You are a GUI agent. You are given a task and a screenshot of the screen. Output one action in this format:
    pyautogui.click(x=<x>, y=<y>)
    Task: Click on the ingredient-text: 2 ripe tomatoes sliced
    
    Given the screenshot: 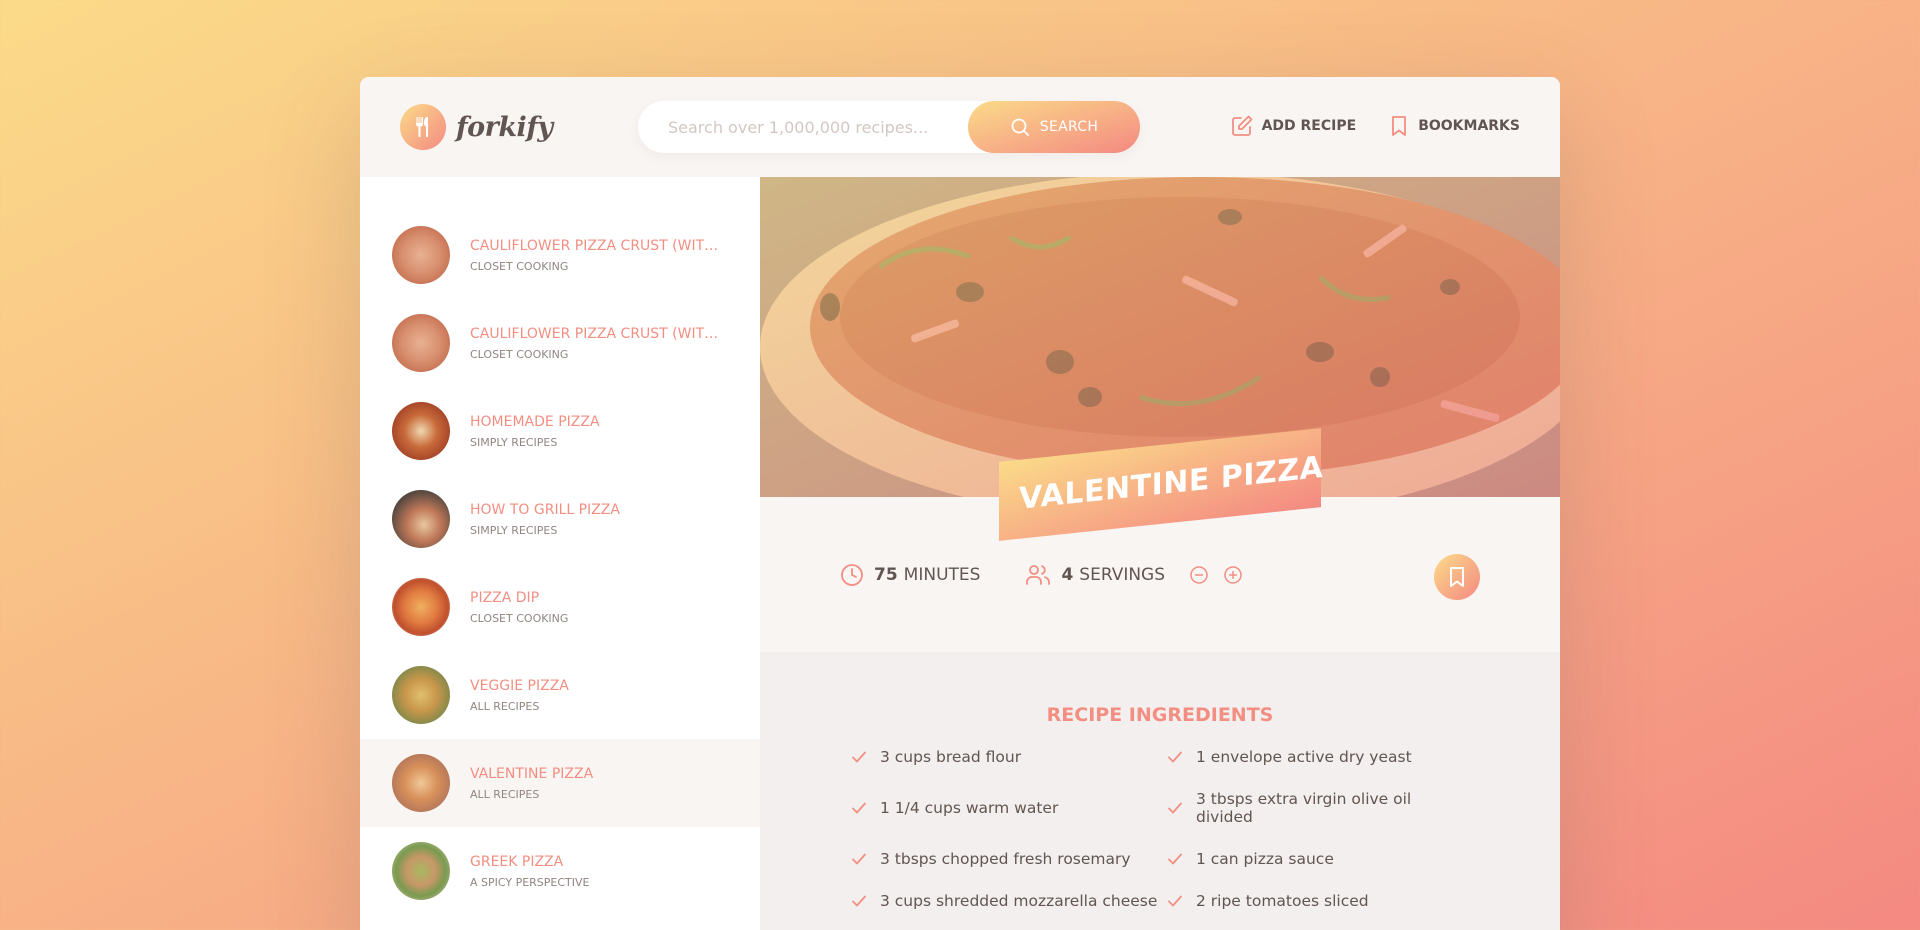 What is the action you would take?
    pyautogui.click(x=1282, y=901)
    